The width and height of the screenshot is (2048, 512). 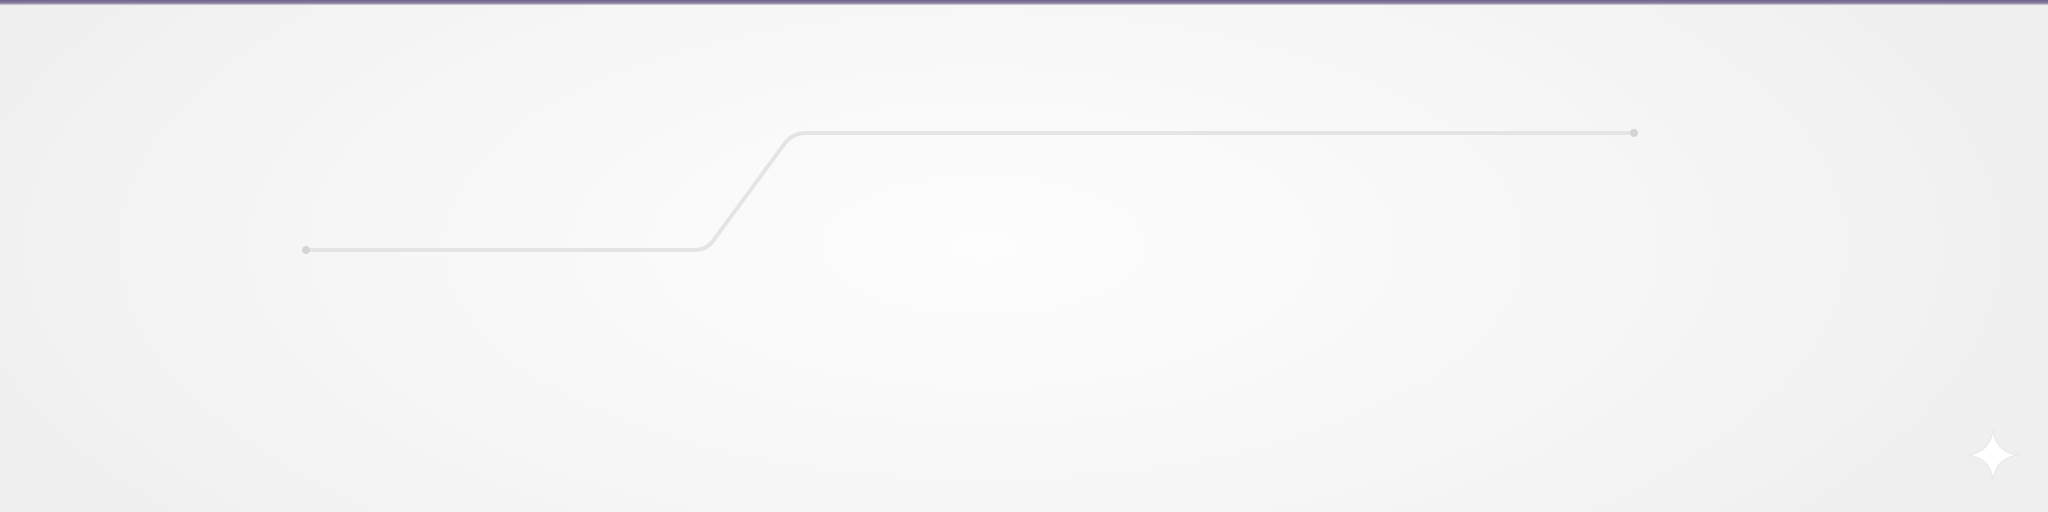 What do you see at coordinates (1993, 455) in the screenshot?
I see `sparkle-icon` at bounding box center [1993, 455].